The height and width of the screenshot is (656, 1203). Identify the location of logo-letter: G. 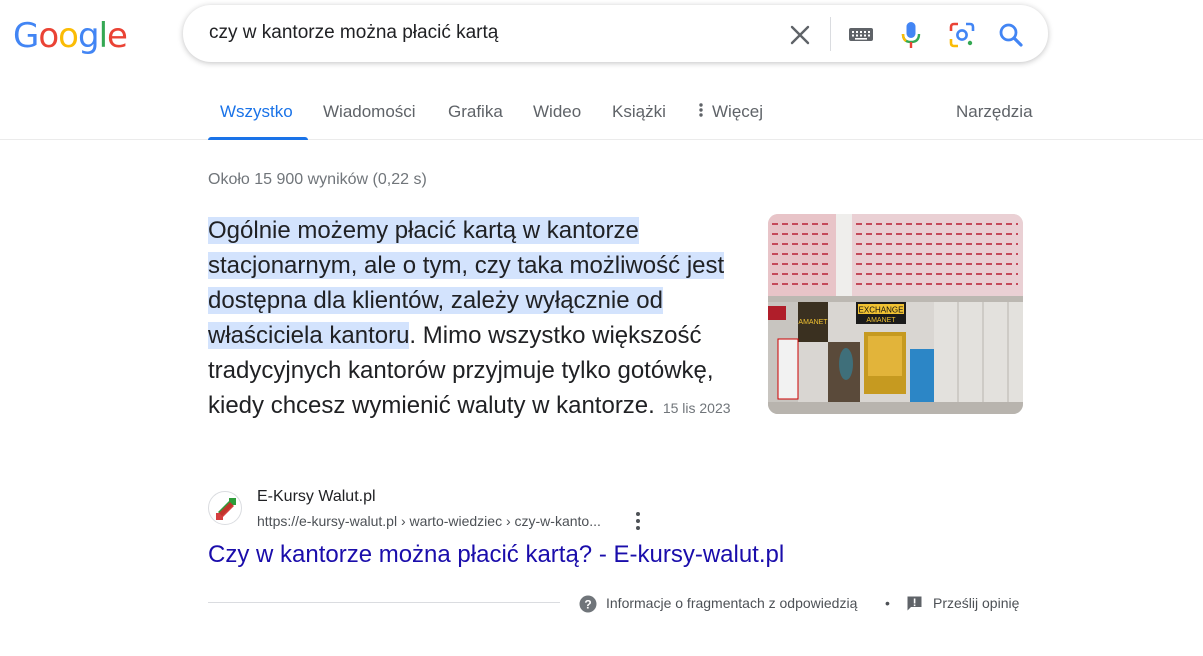
(26, 36).